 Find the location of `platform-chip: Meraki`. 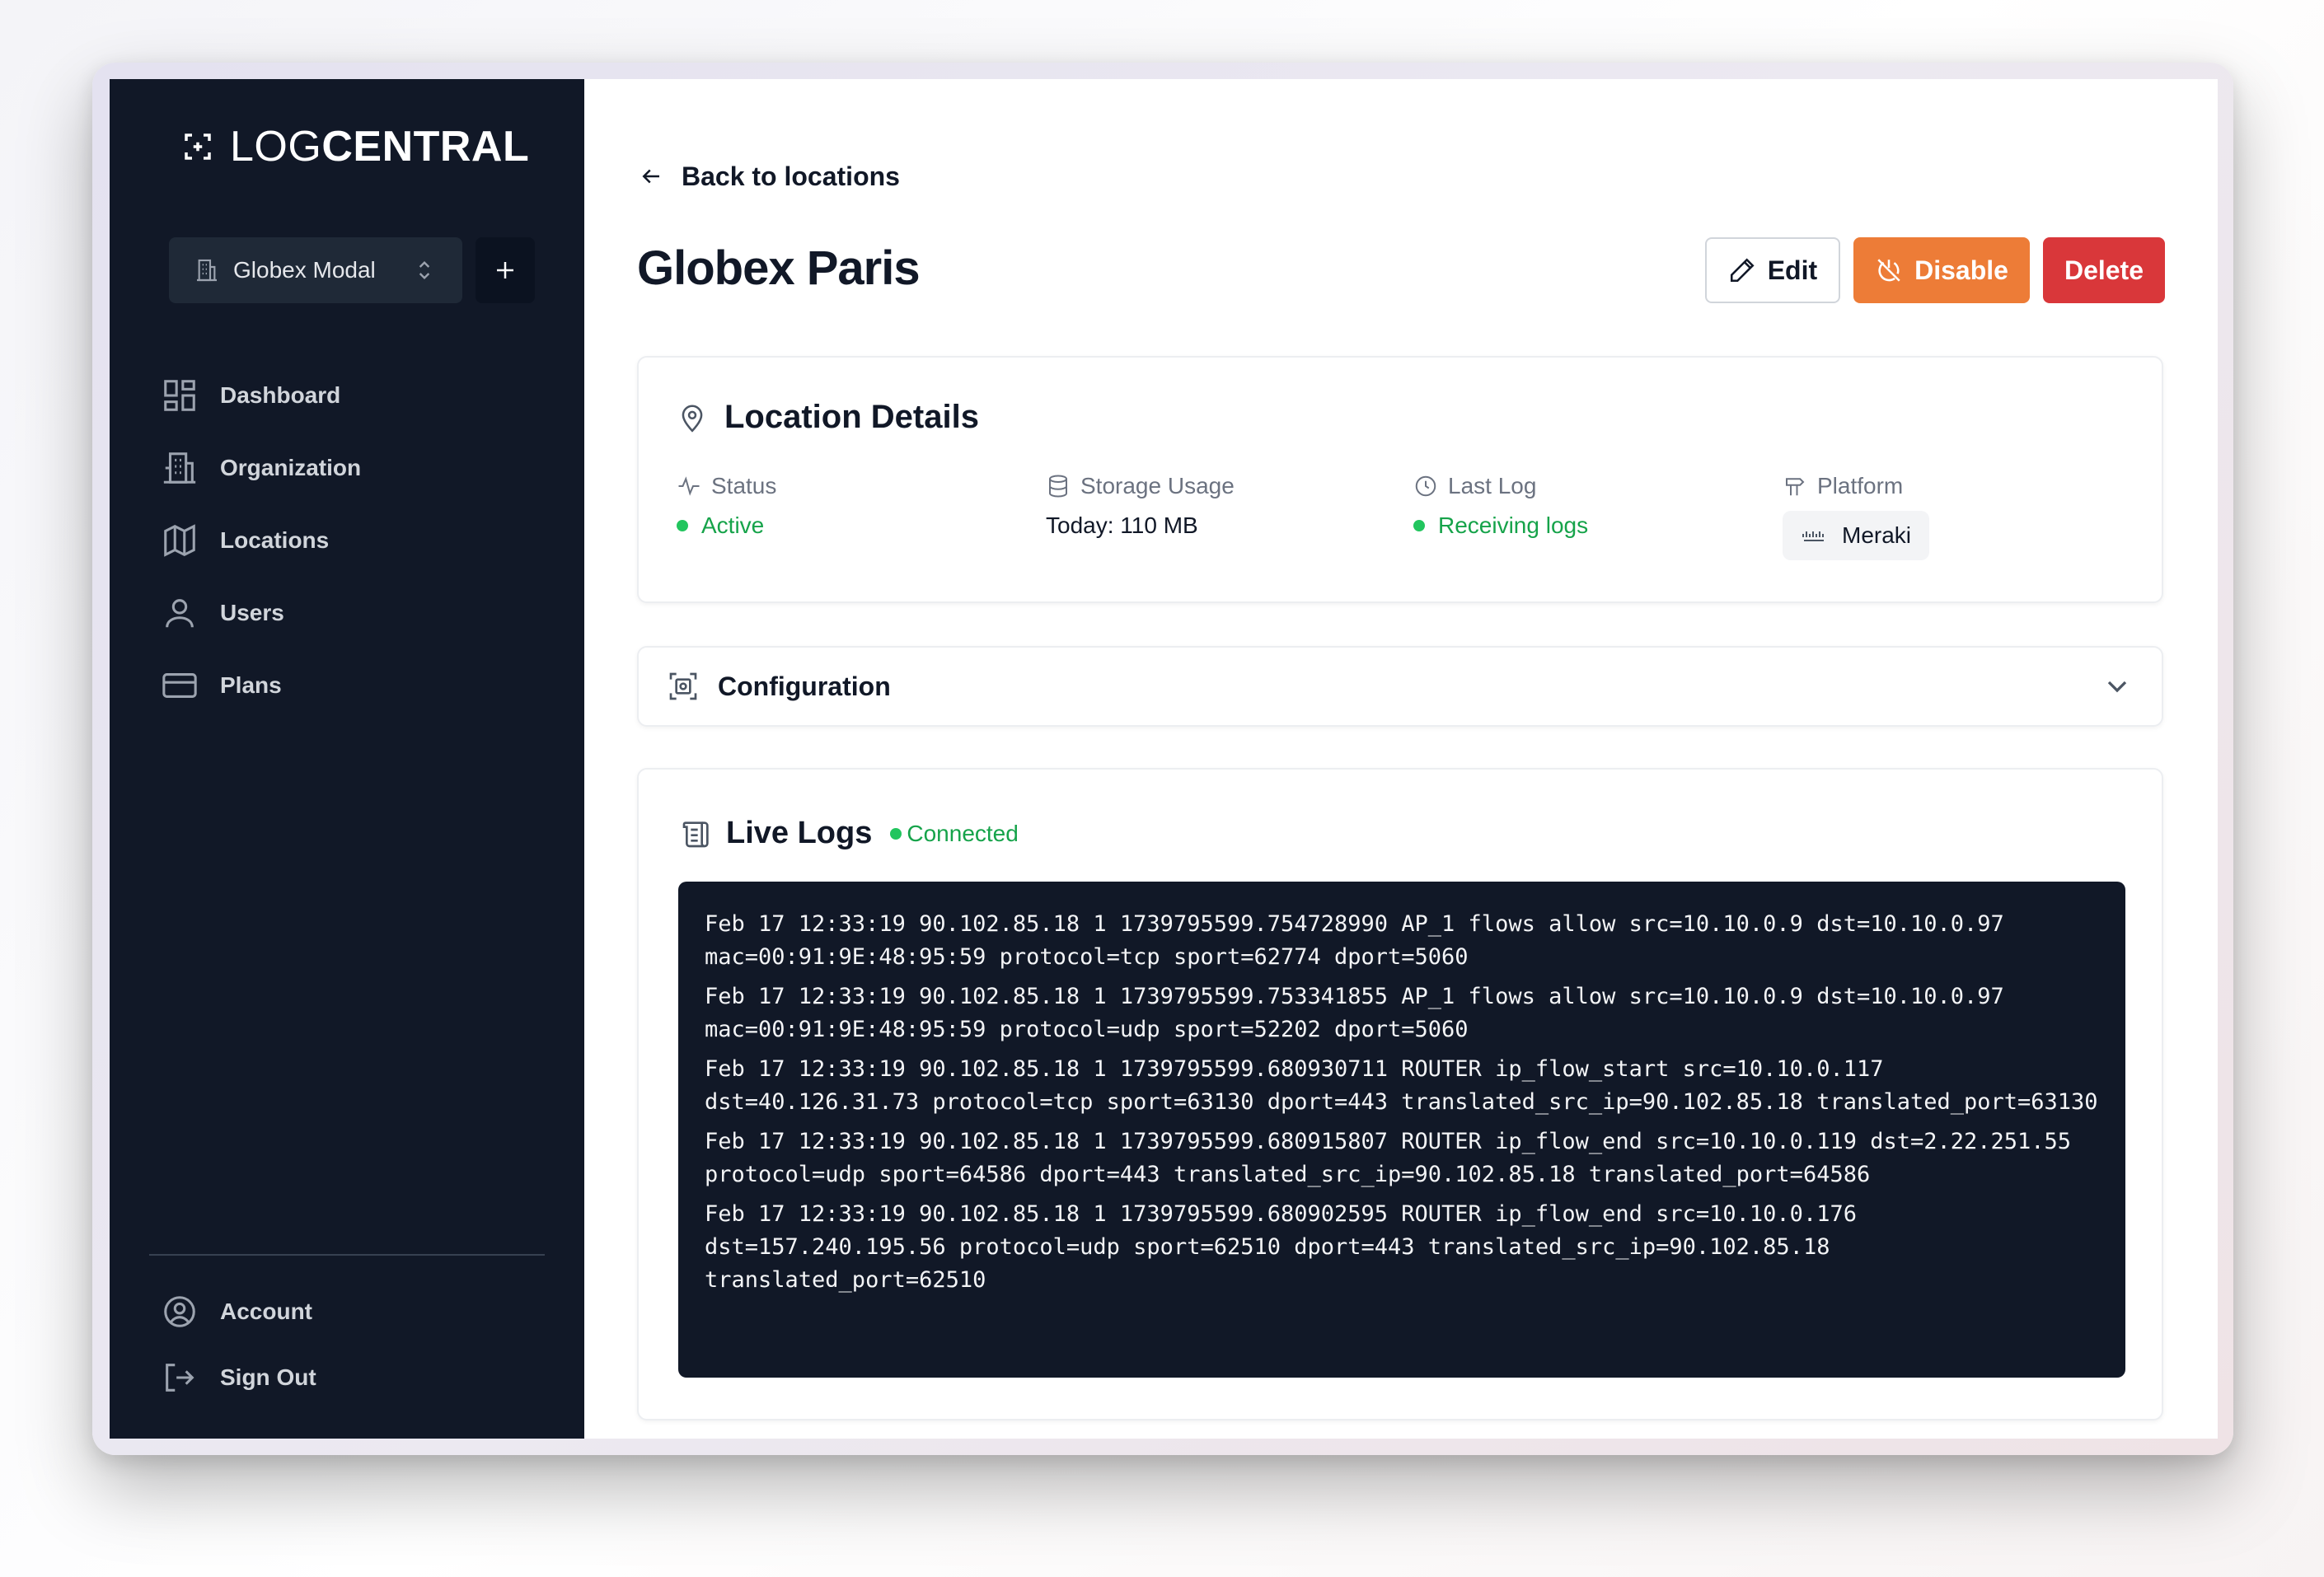

platform-chip: Meraki is located at coordinates (1856, 535).